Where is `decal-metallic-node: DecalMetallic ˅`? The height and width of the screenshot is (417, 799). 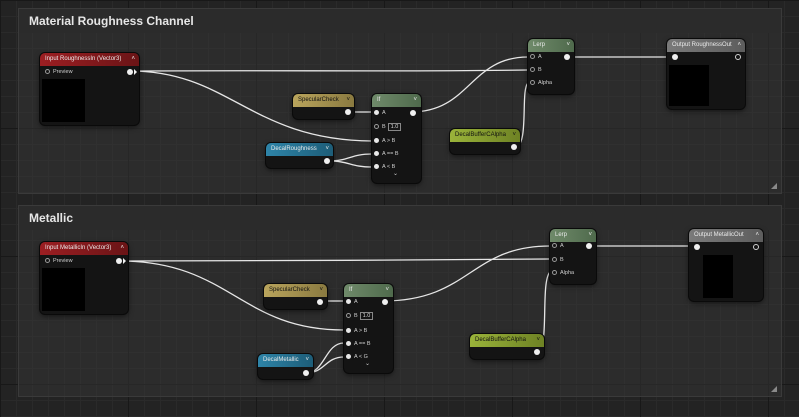 decal-metallic-node: DecalMetallic ˅ is located at coordinates (285, 366).